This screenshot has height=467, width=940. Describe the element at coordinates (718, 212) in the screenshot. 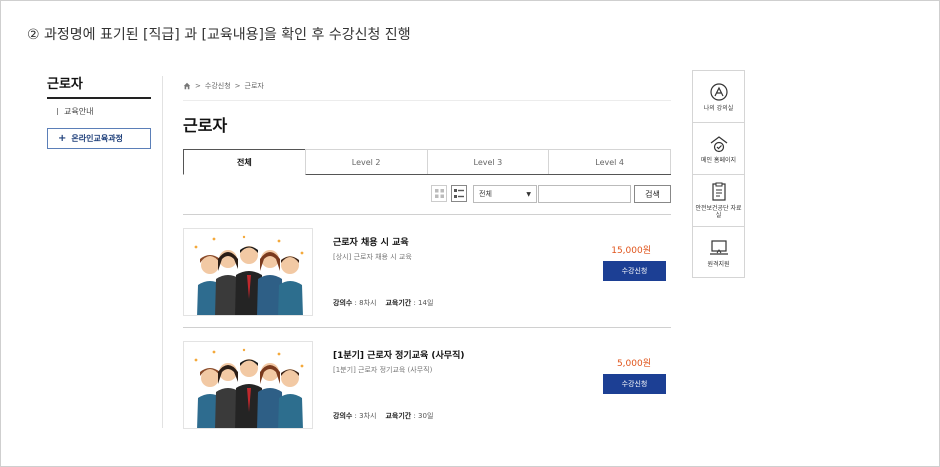

I see `quick-menu-label: 안전보건공단 자료실` at that location.